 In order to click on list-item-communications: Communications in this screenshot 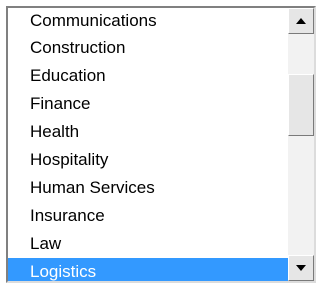, I will do `click(148, 21)`.